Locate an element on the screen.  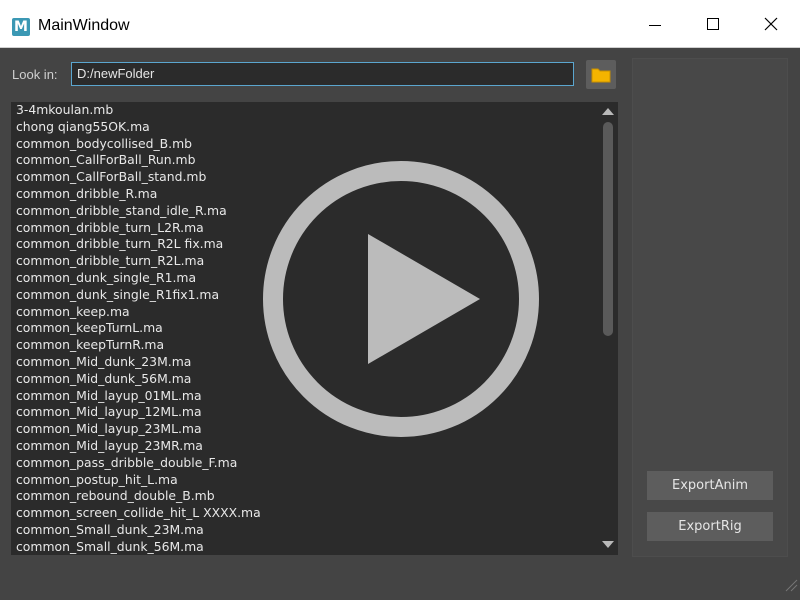
maximize-icon is located at coordinates (713, 23).